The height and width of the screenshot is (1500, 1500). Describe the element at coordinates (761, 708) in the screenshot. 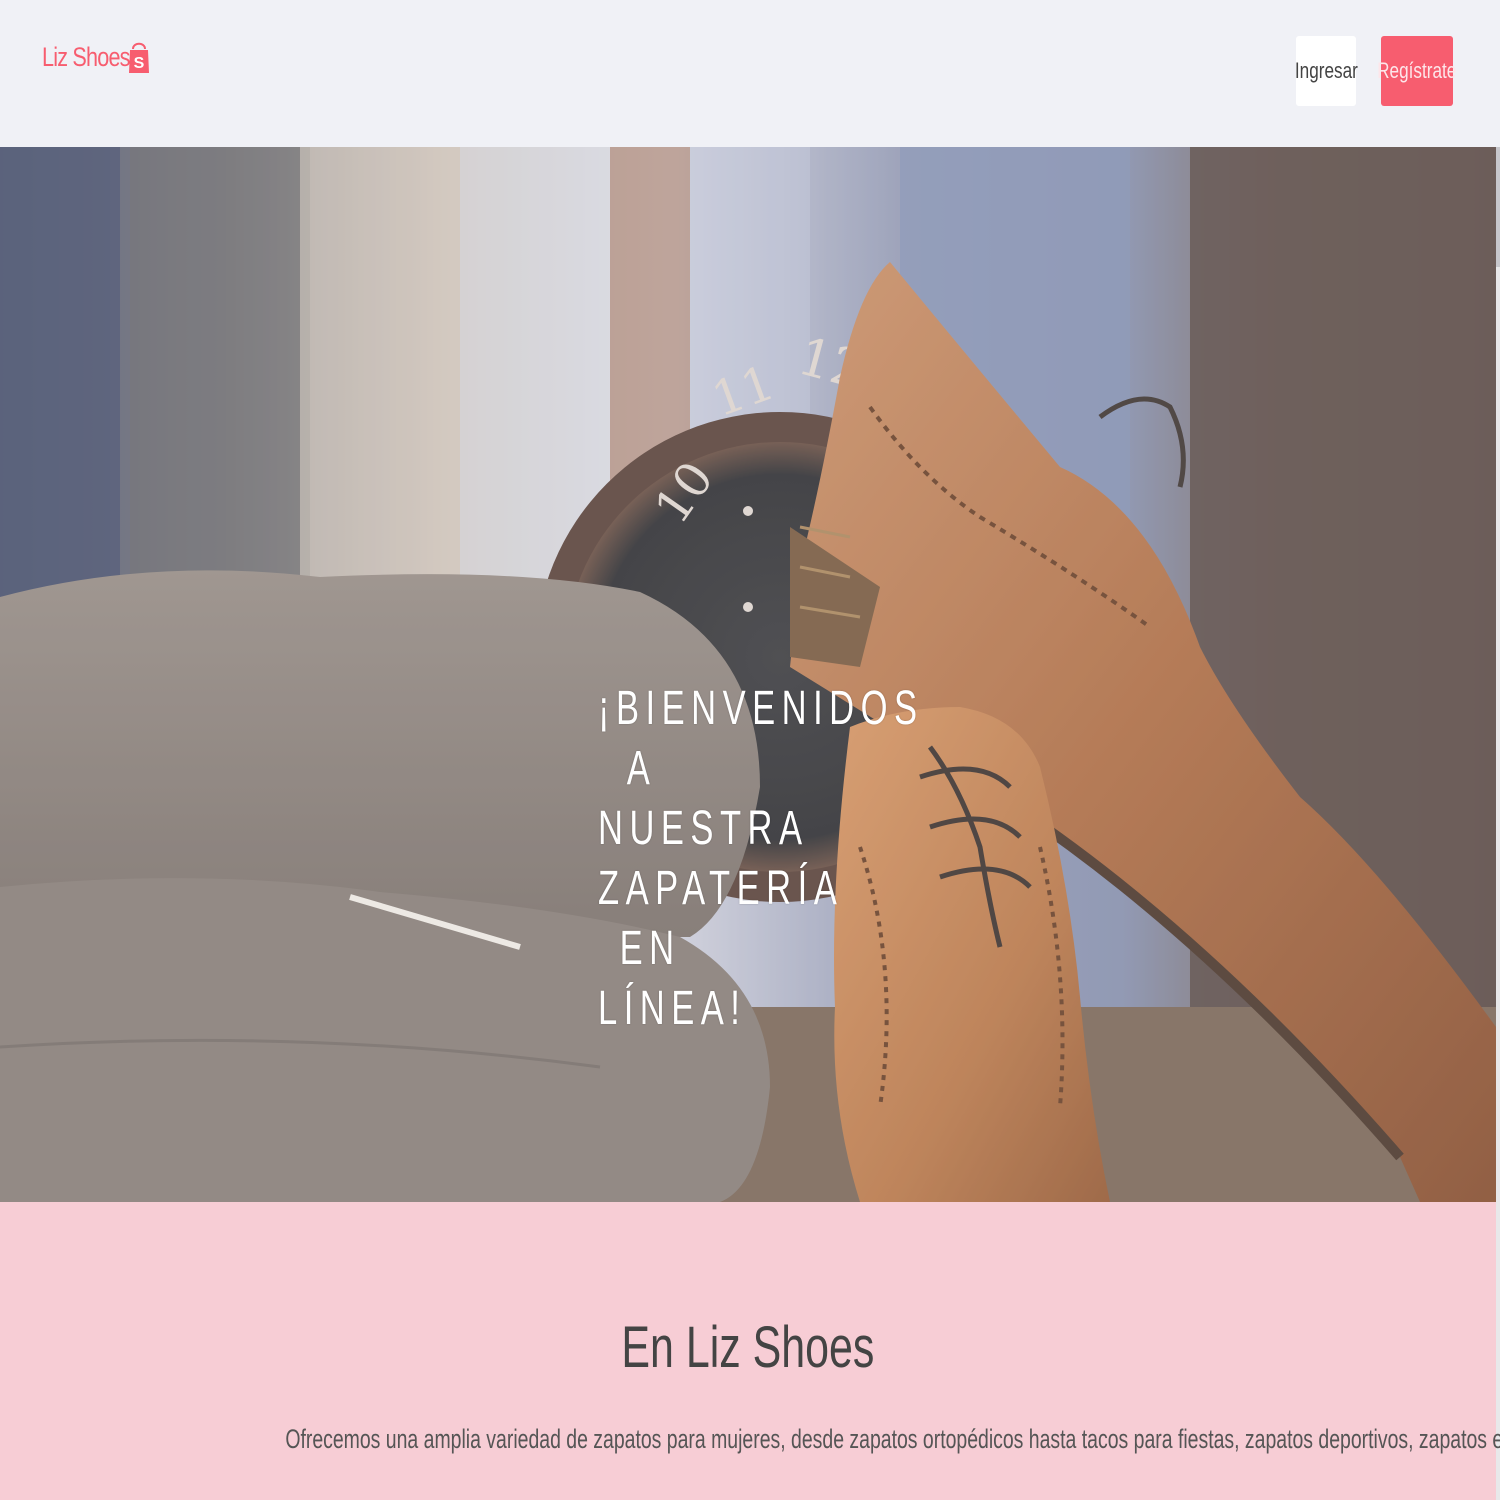

I see `hero-title-line: ¡BIENVENIDOS` at that location.